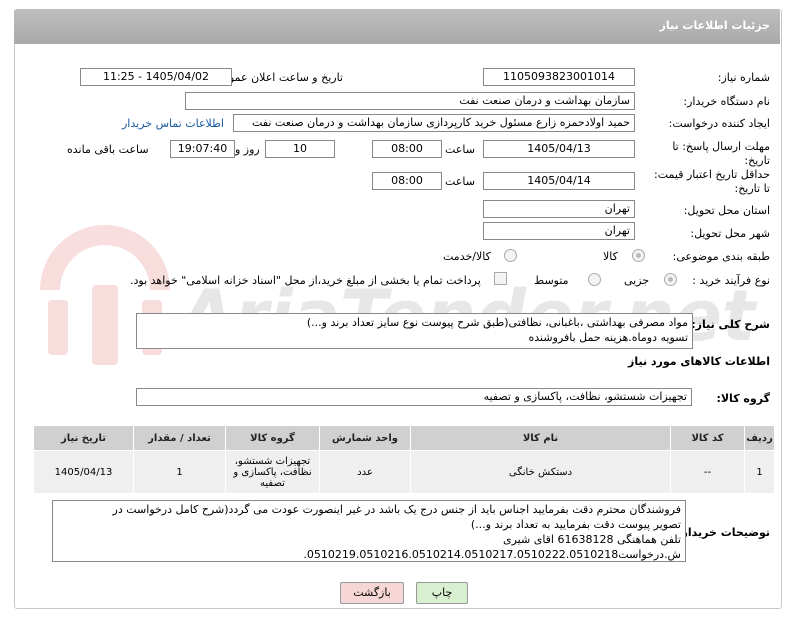 This screenshot has height=619, width=788. I want to click on announce-field: 1405/04/02 - 11:25, so click(156, 77).